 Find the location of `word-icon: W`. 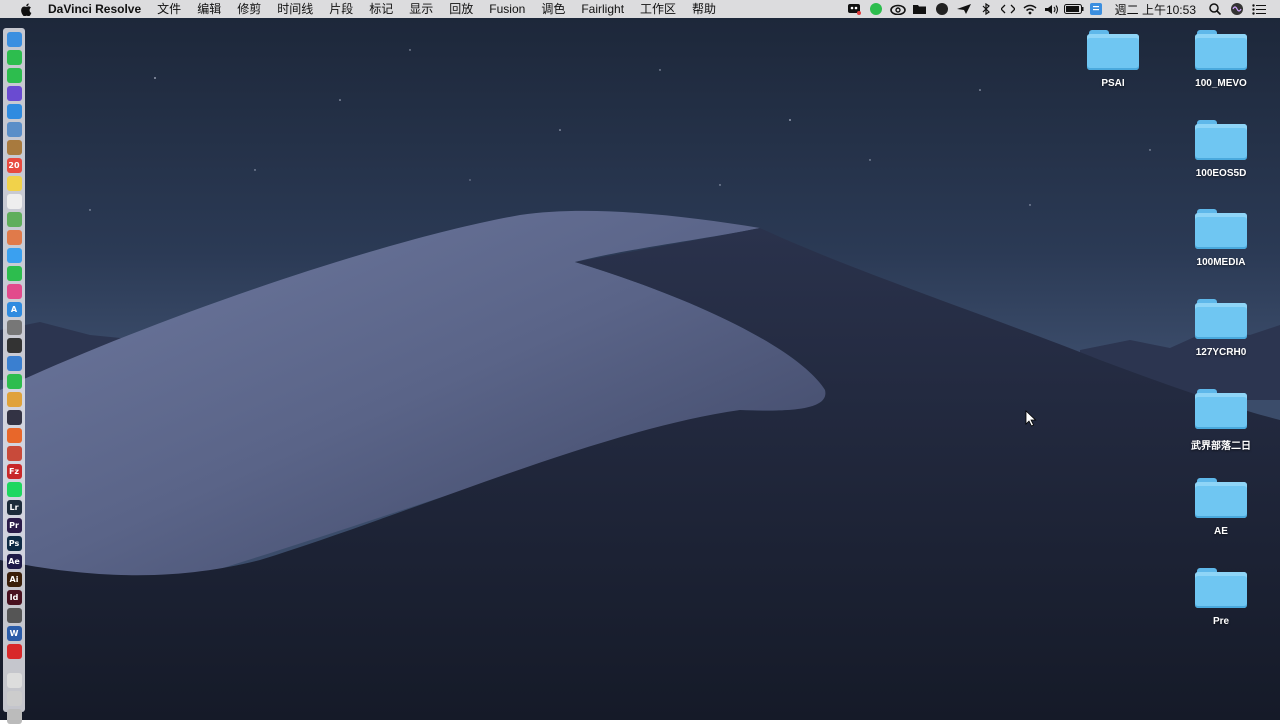

word-icon: W is located at coordinates (14, 633).